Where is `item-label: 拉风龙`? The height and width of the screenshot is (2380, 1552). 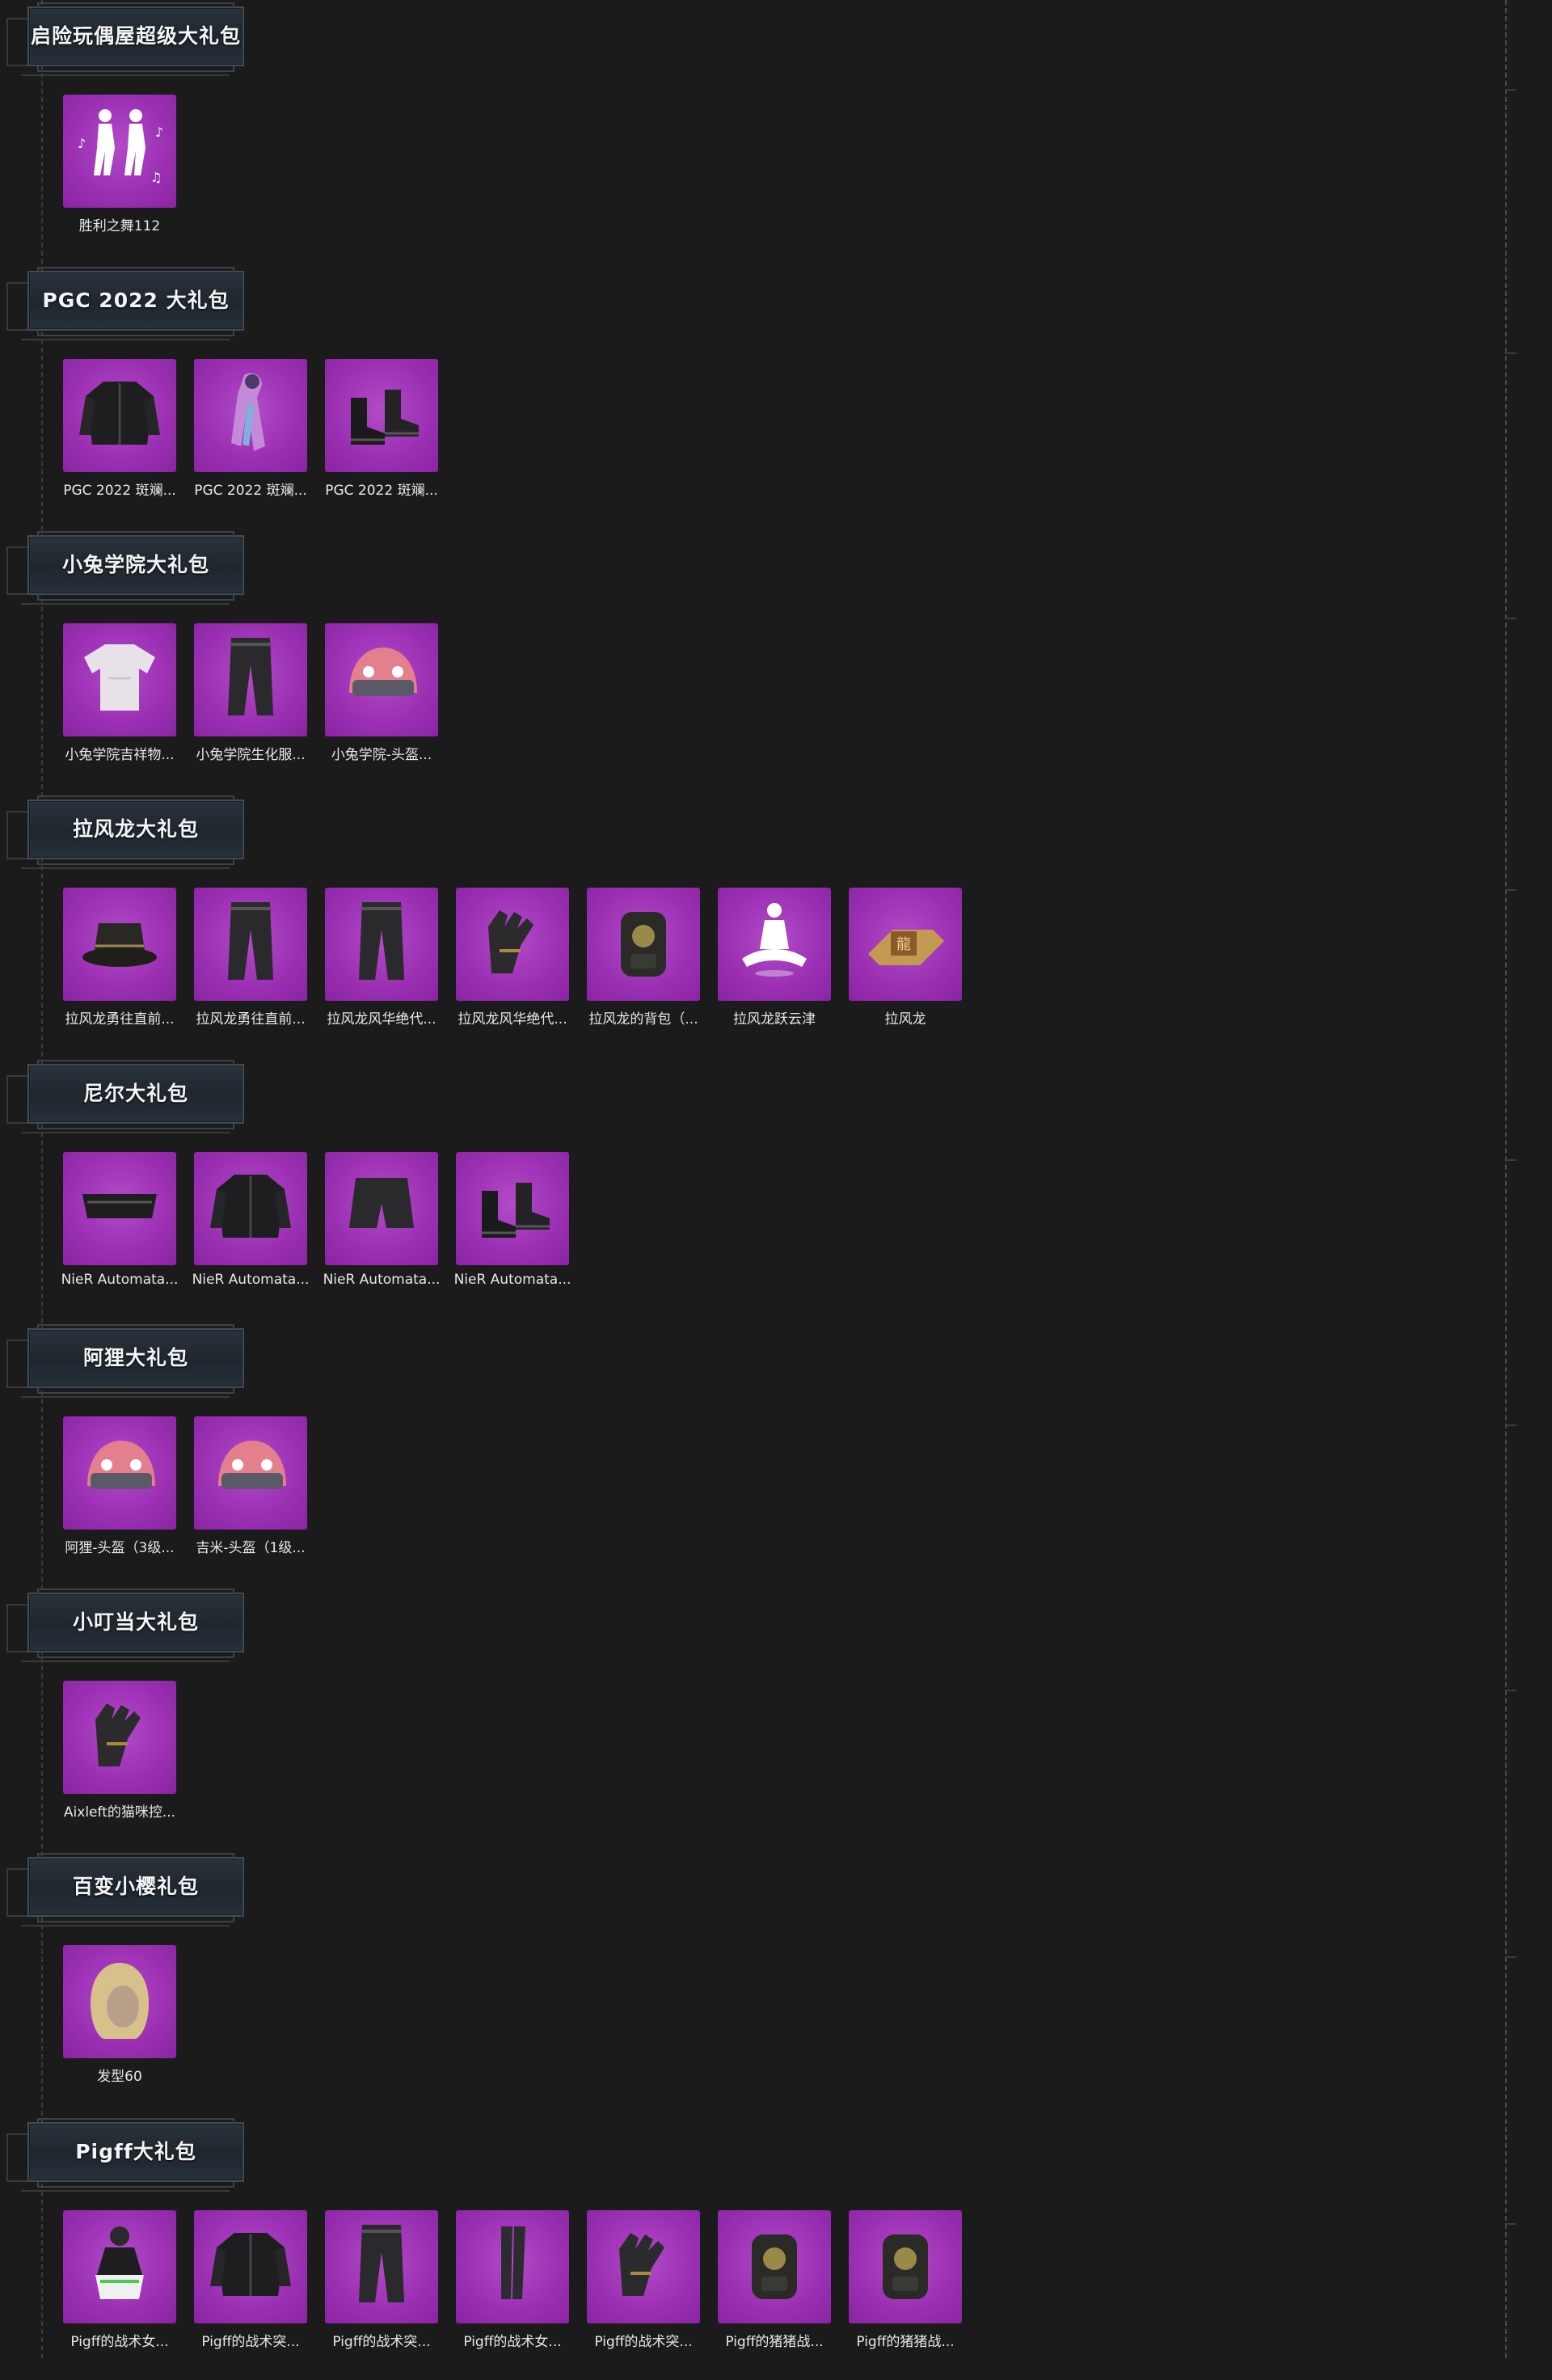 item-label: 拉风龙 is located at coordinates (905, 1019).